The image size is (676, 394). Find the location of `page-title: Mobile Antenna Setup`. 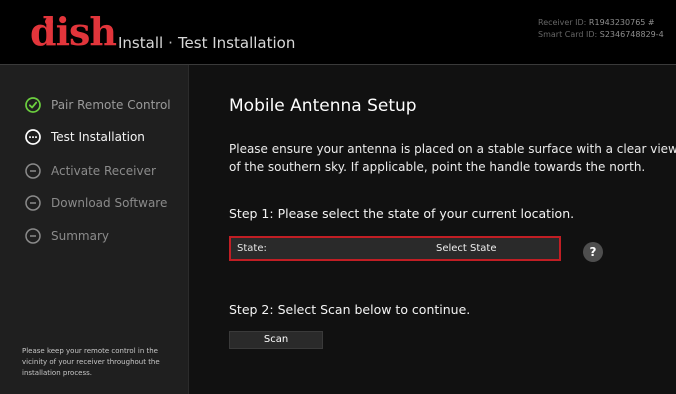

page-title: Mobile Antenna Setup is located at coordinates (323, 106).